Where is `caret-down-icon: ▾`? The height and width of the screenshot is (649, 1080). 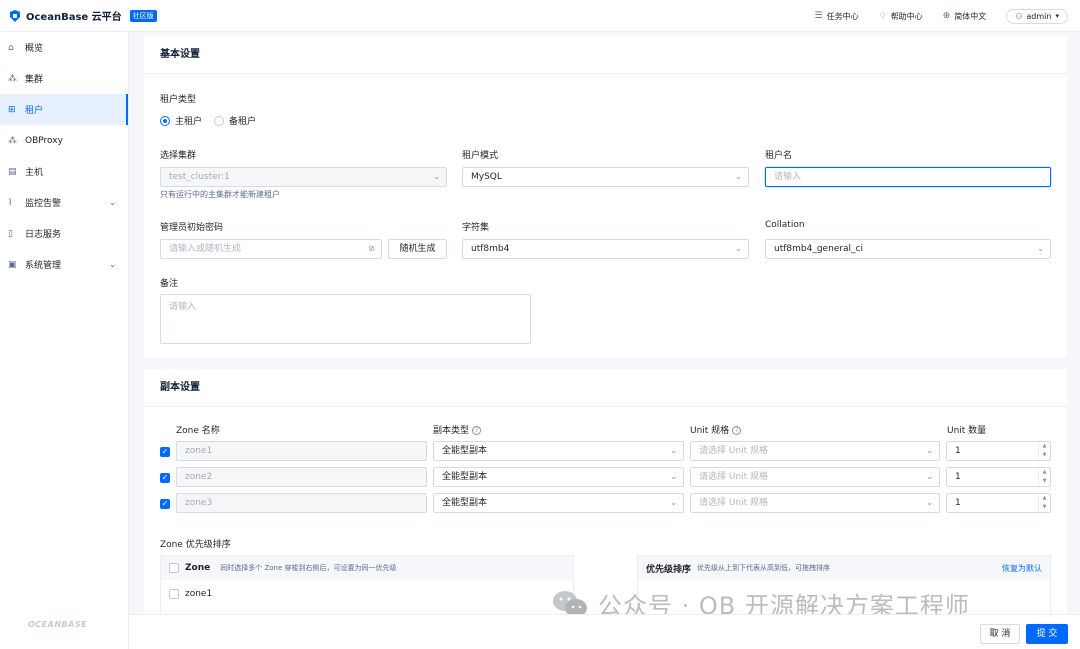 caret-down-icon: ▾ is located at coordinates (1057, 16).